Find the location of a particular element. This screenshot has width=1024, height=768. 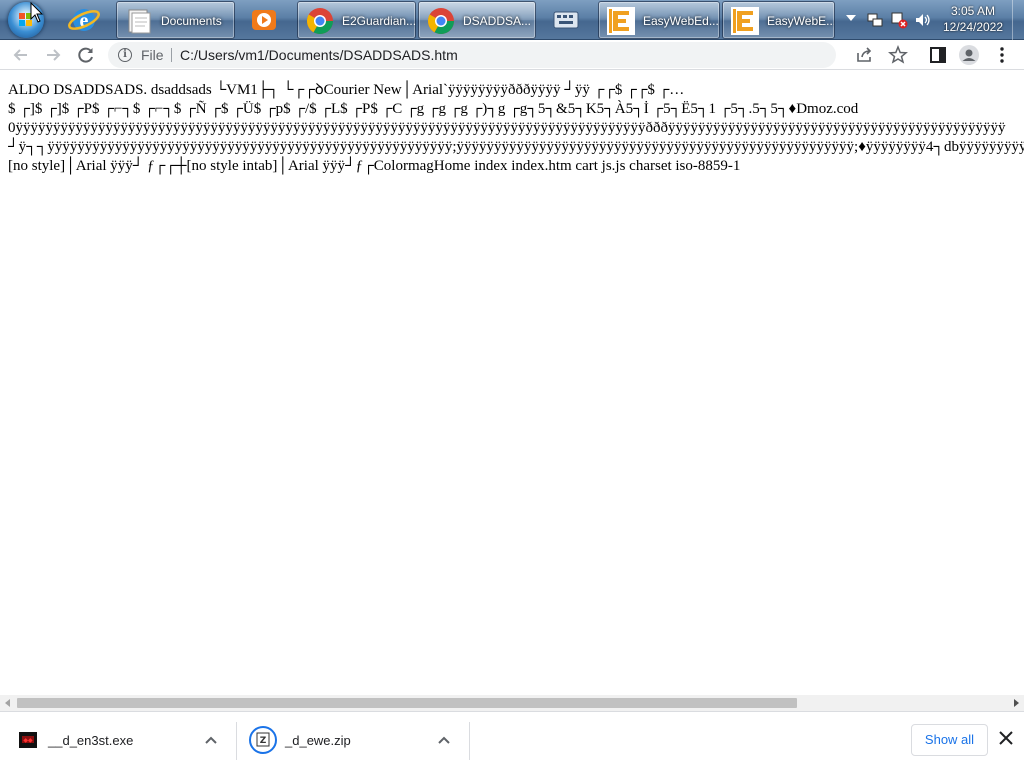

system-tray: 3:05 AM 12/24/2022 is located at coordinates (932, 20).